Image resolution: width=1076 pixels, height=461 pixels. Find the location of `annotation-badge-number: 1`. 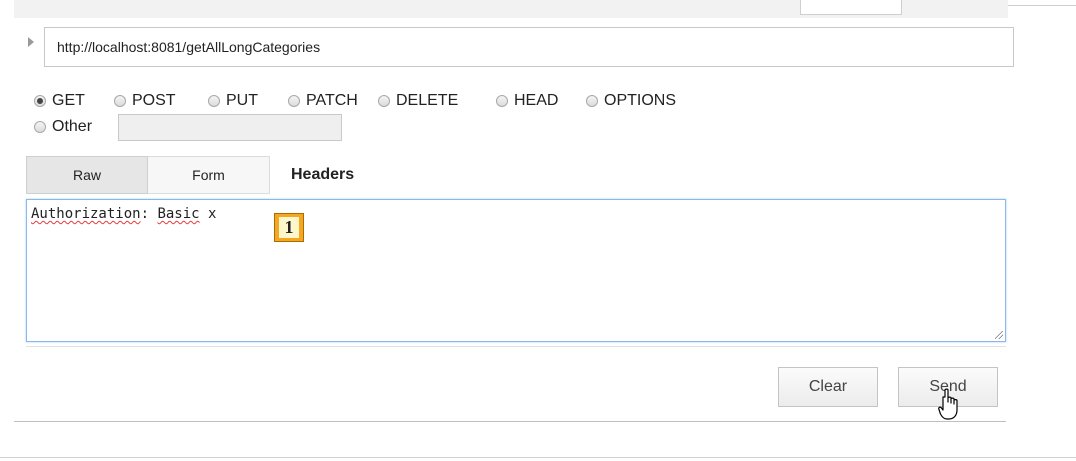

annotation-badge-number: 1 is located at coordinates (289, 227).